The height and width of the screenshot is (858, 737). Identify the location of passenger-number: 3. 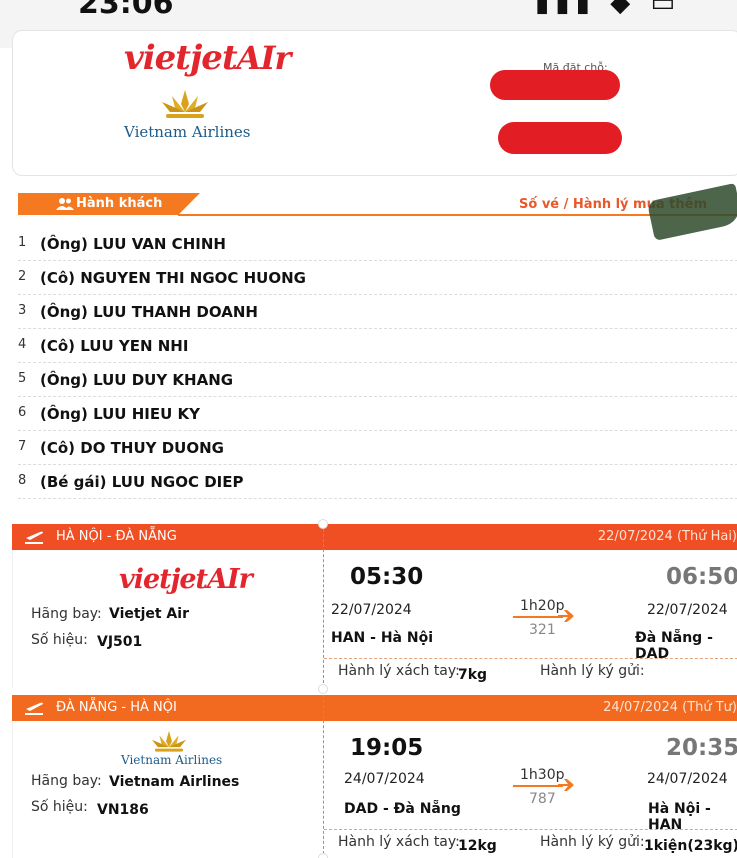
(22, 310).